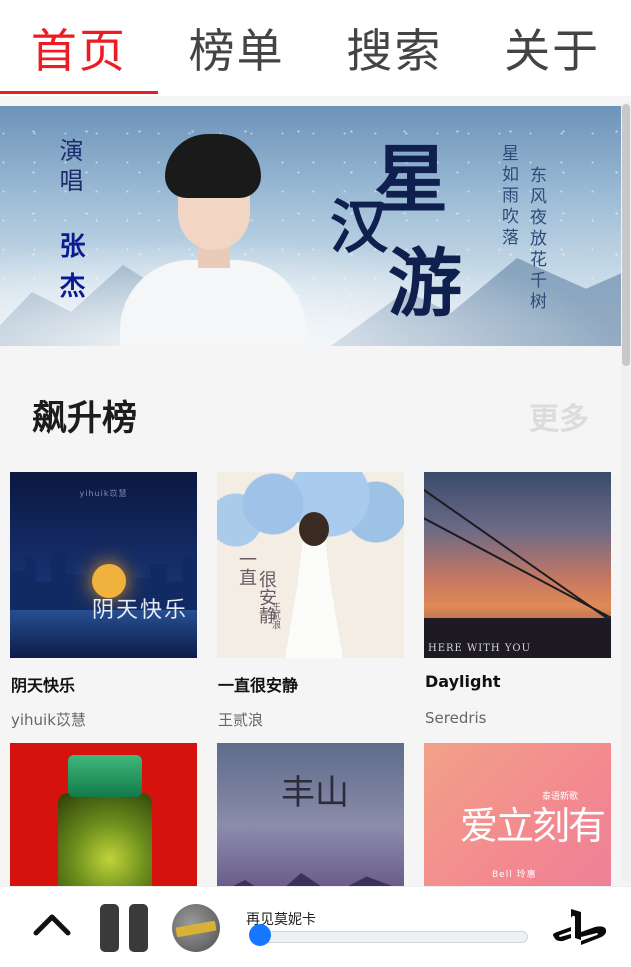 The height and width of the screenshot is (967, 631). Describe the element at coordinates (70, 272) in the screenshot. I see `banner-singer-name: 张杰` at that location.